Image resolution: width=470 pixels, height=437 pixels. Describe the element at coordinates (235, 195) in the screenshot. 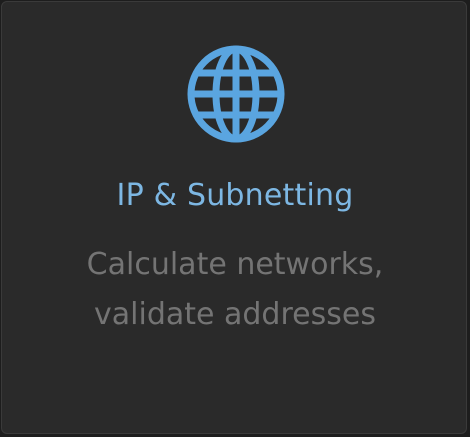

I see `card-title: IP & Subnetting` at that location.